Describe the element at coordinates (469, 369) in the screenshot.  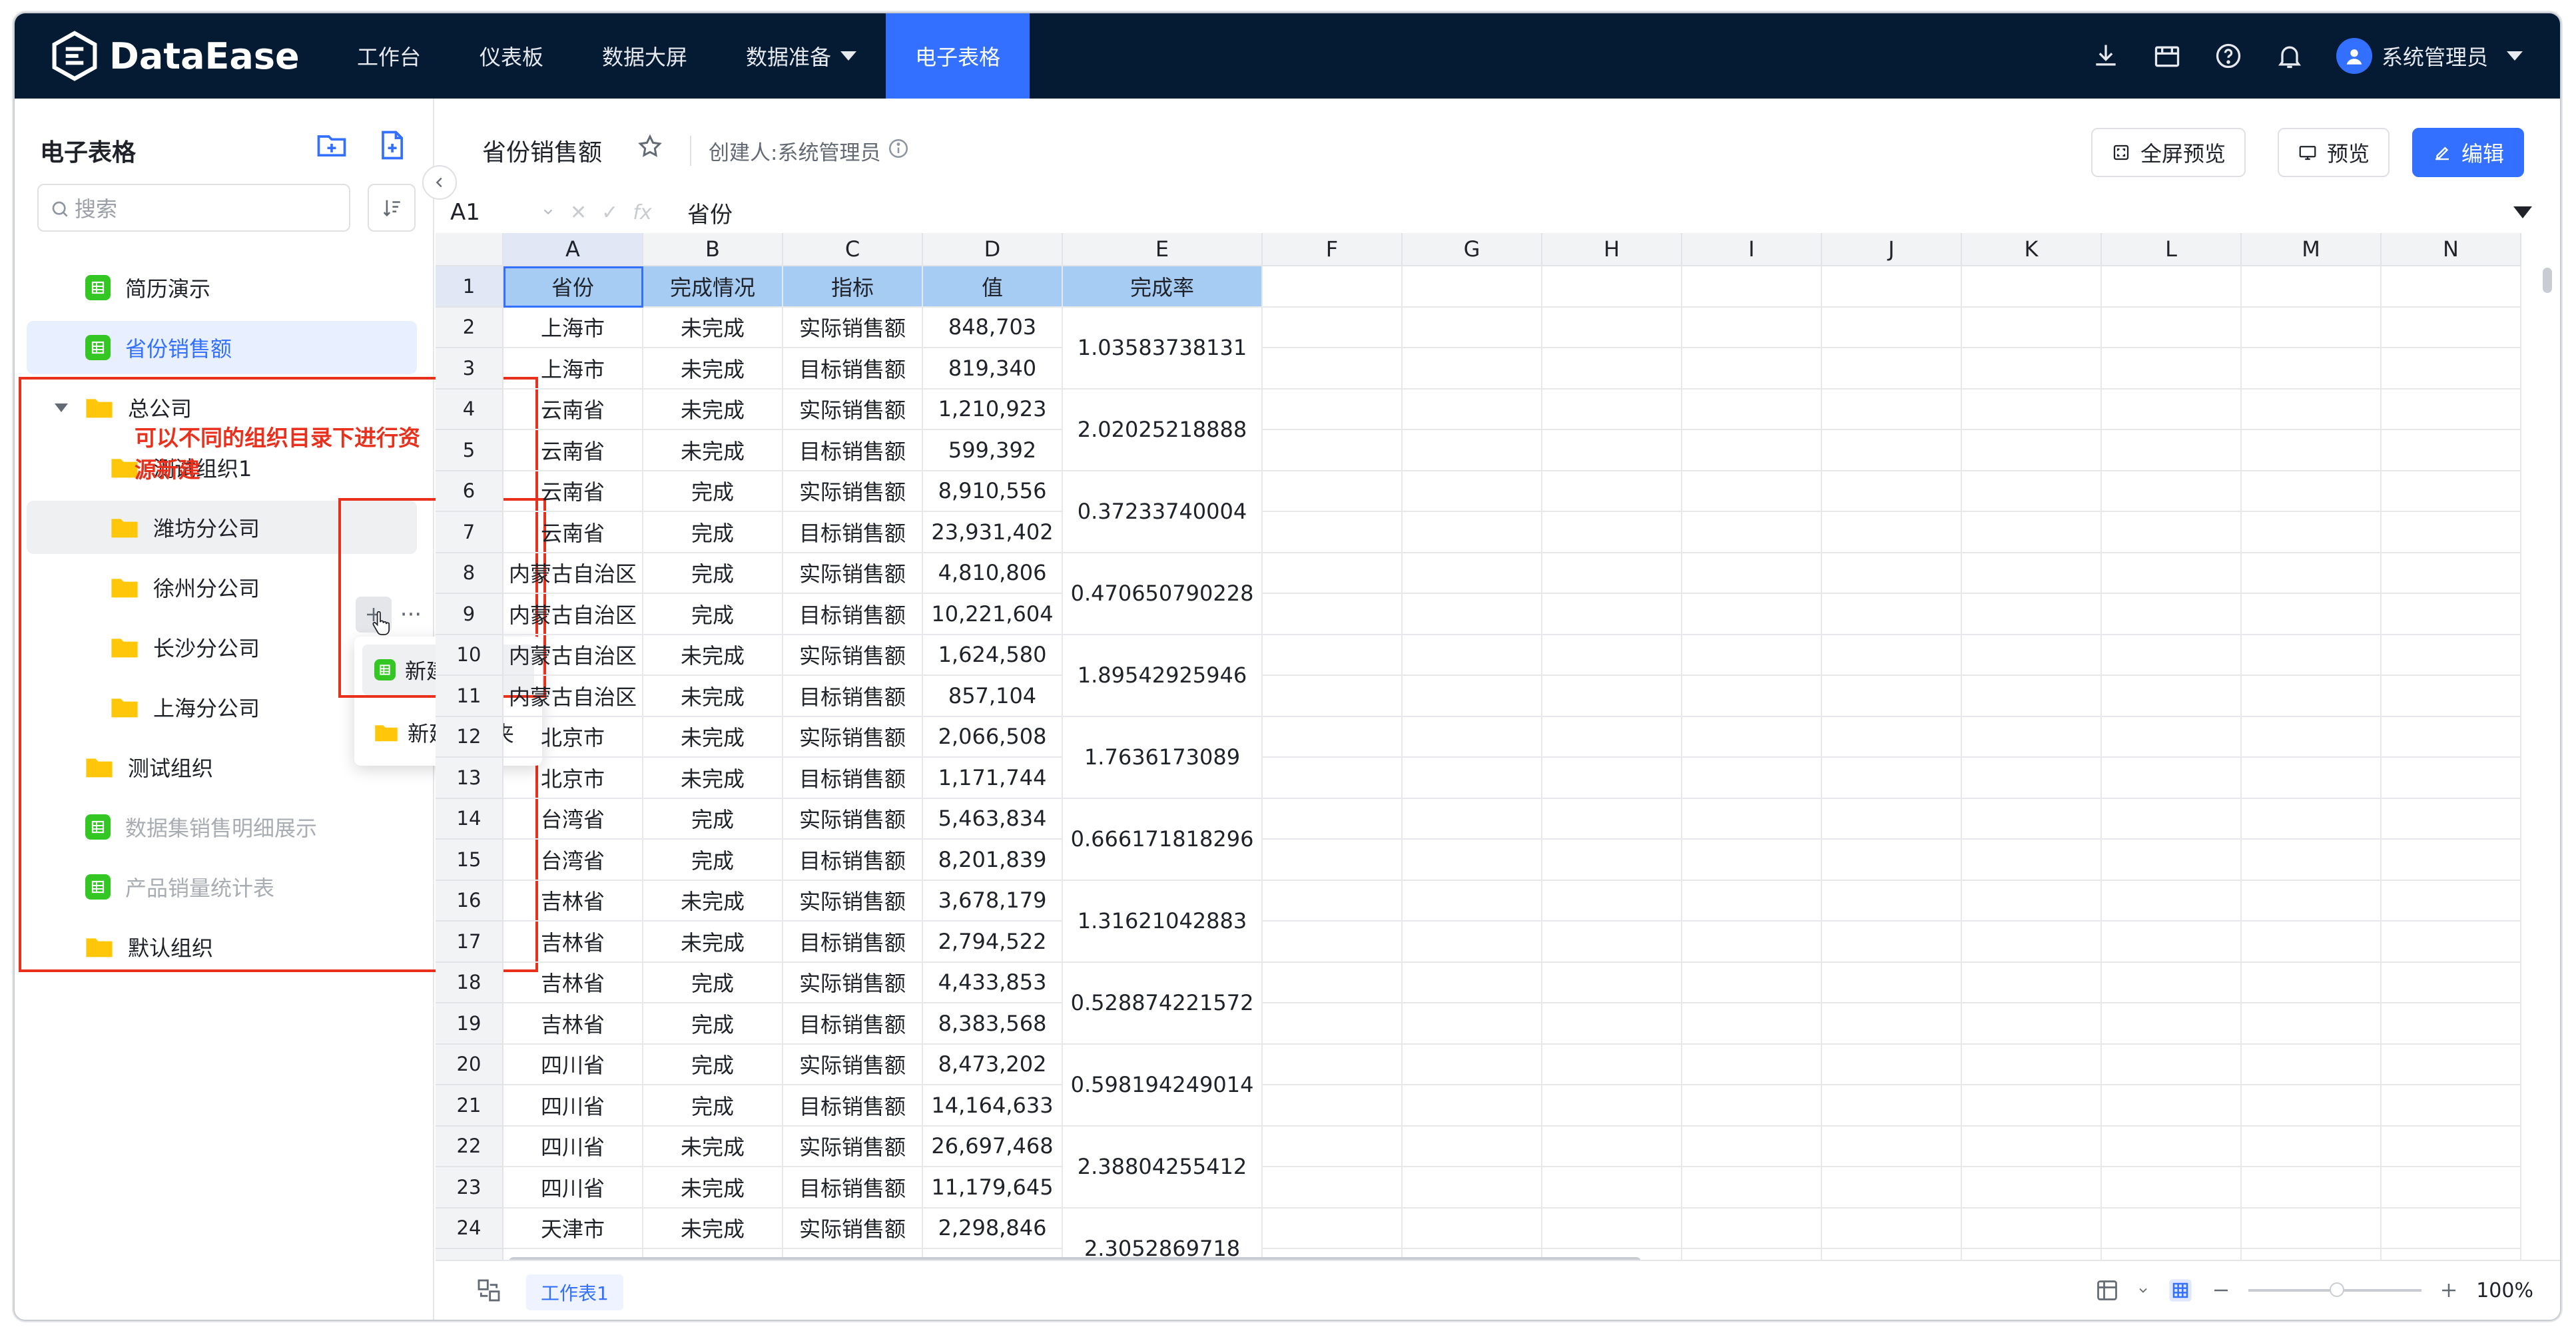
I see `row-header: 3` at that location.